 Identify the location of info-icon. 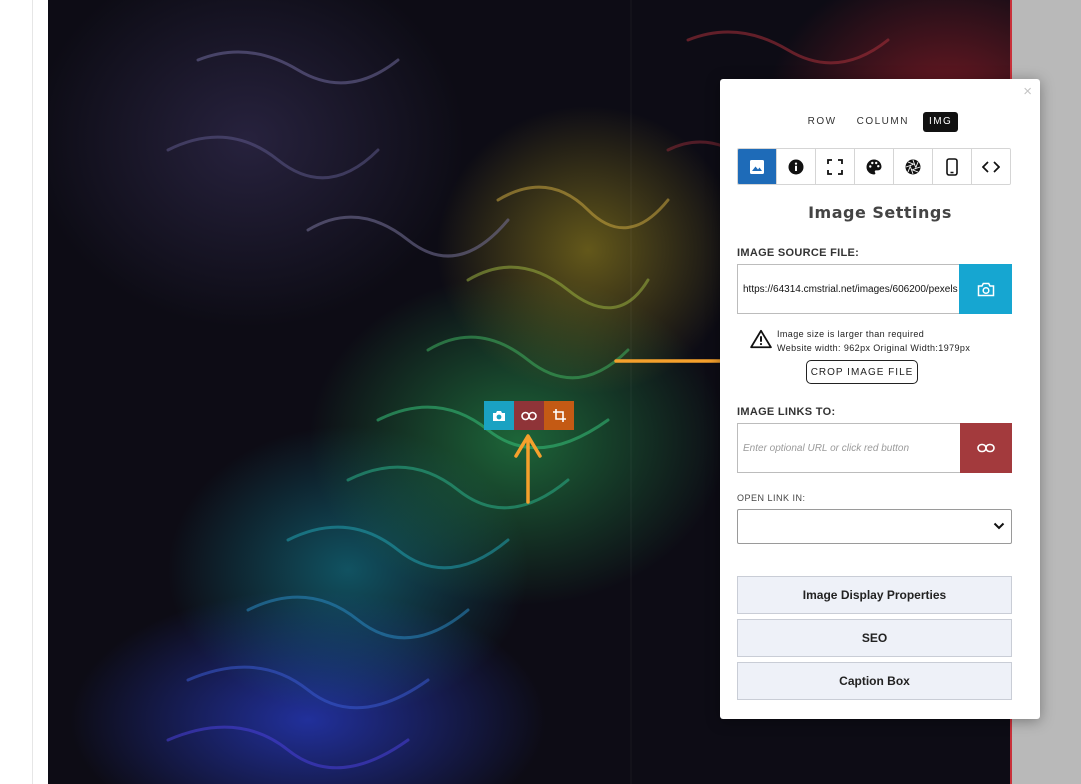
(796, 166).